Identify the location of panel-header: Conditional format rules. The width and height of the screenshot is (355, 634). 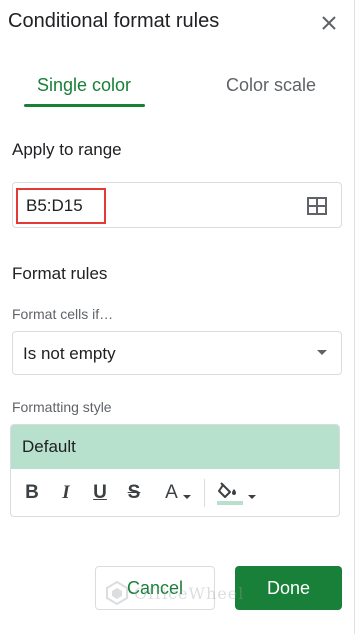
(177, 23).